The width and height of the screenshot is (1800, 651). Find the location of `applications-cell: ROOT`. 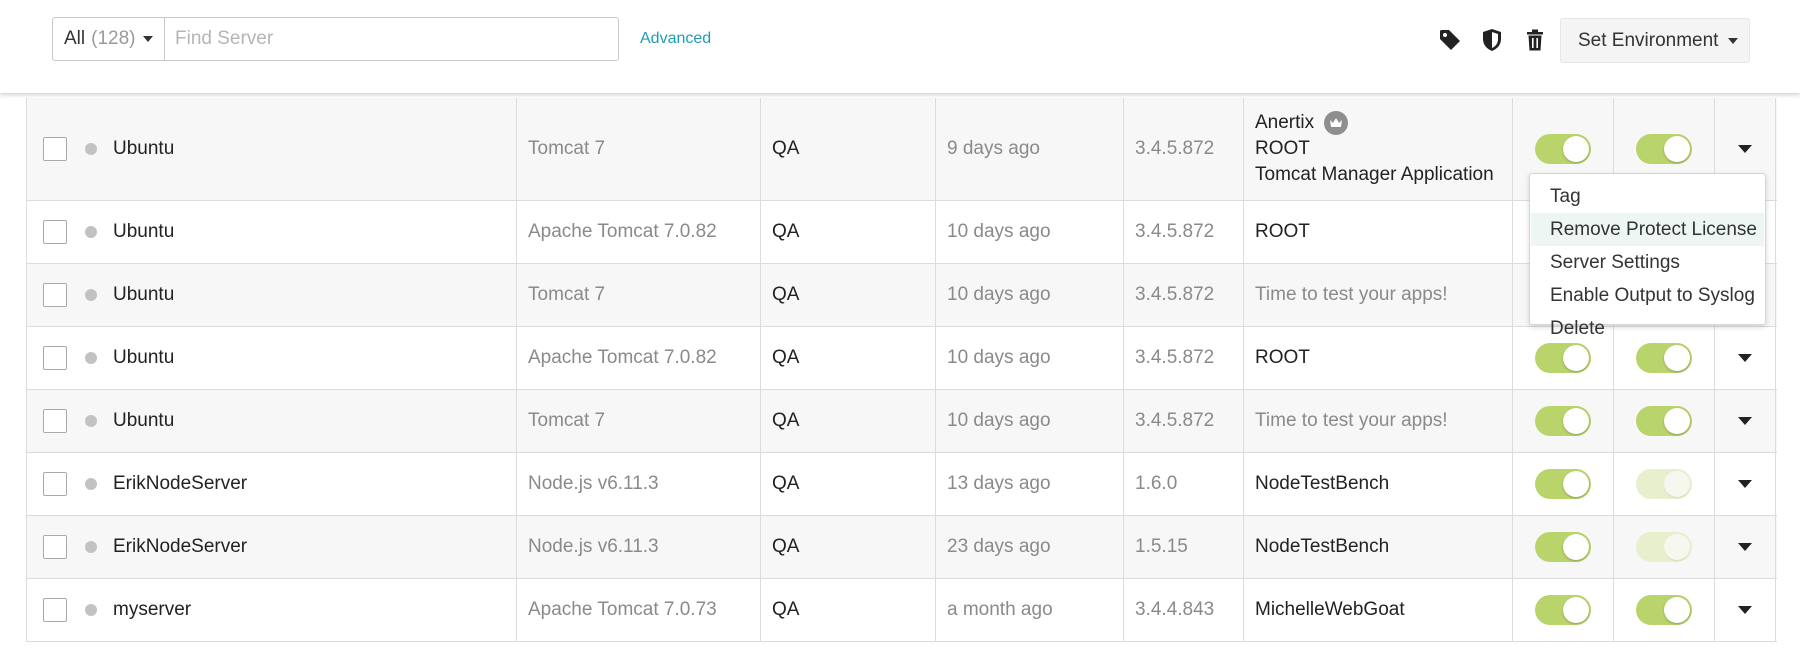

applications-cell: ROOT is located at coordinates (1378, 358).